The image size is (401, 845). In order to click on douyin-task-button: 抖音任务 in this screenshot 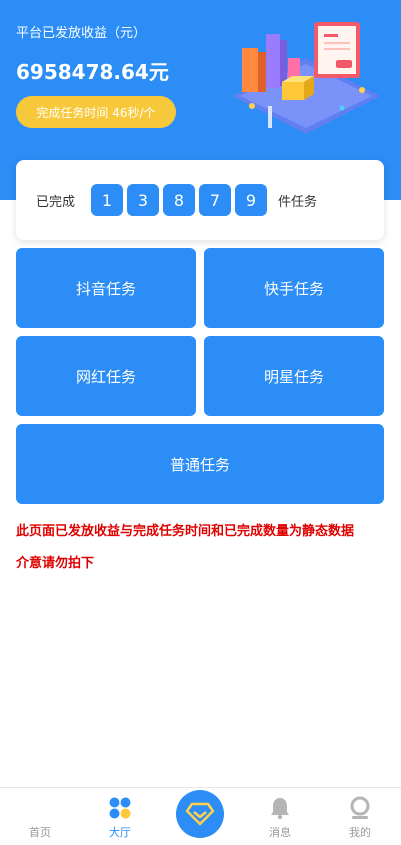, I will do `click(106, 288)`.